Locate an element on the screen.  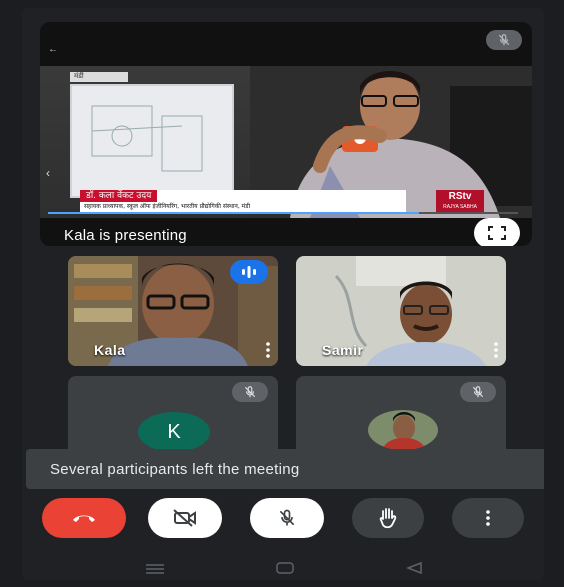
presenting-label: Kala is presenting is located at coordinates (125, 235).